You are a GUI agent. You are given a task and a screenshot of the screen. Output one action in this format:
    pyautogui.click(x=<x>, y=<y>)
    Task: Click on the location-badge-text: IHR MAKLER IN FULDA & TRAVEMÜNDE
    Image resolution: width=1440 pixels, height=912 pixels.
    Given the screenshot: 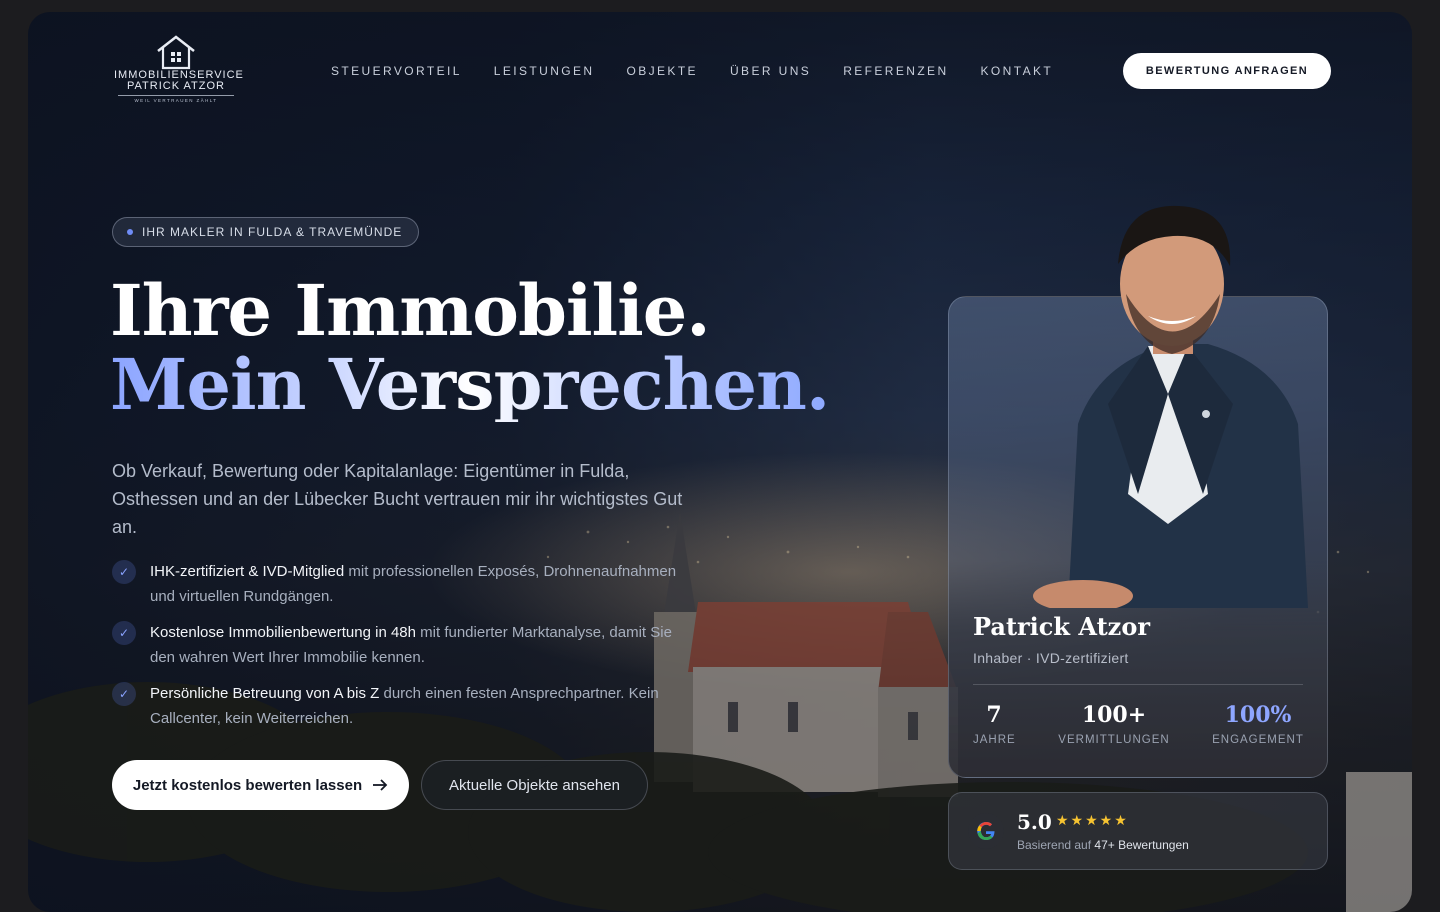 What is the action you would take?
    pyautogui.click(x=272, y=232)
    